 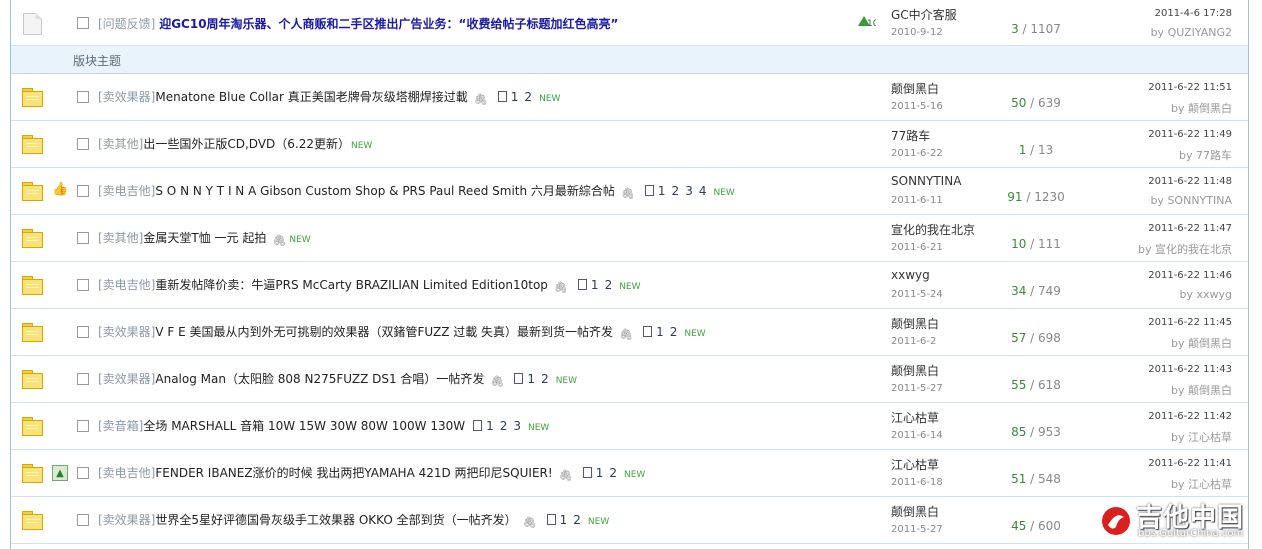 I want to click on last-post-time: 2011-4-6 17:28, so click(x=1193, y=13).